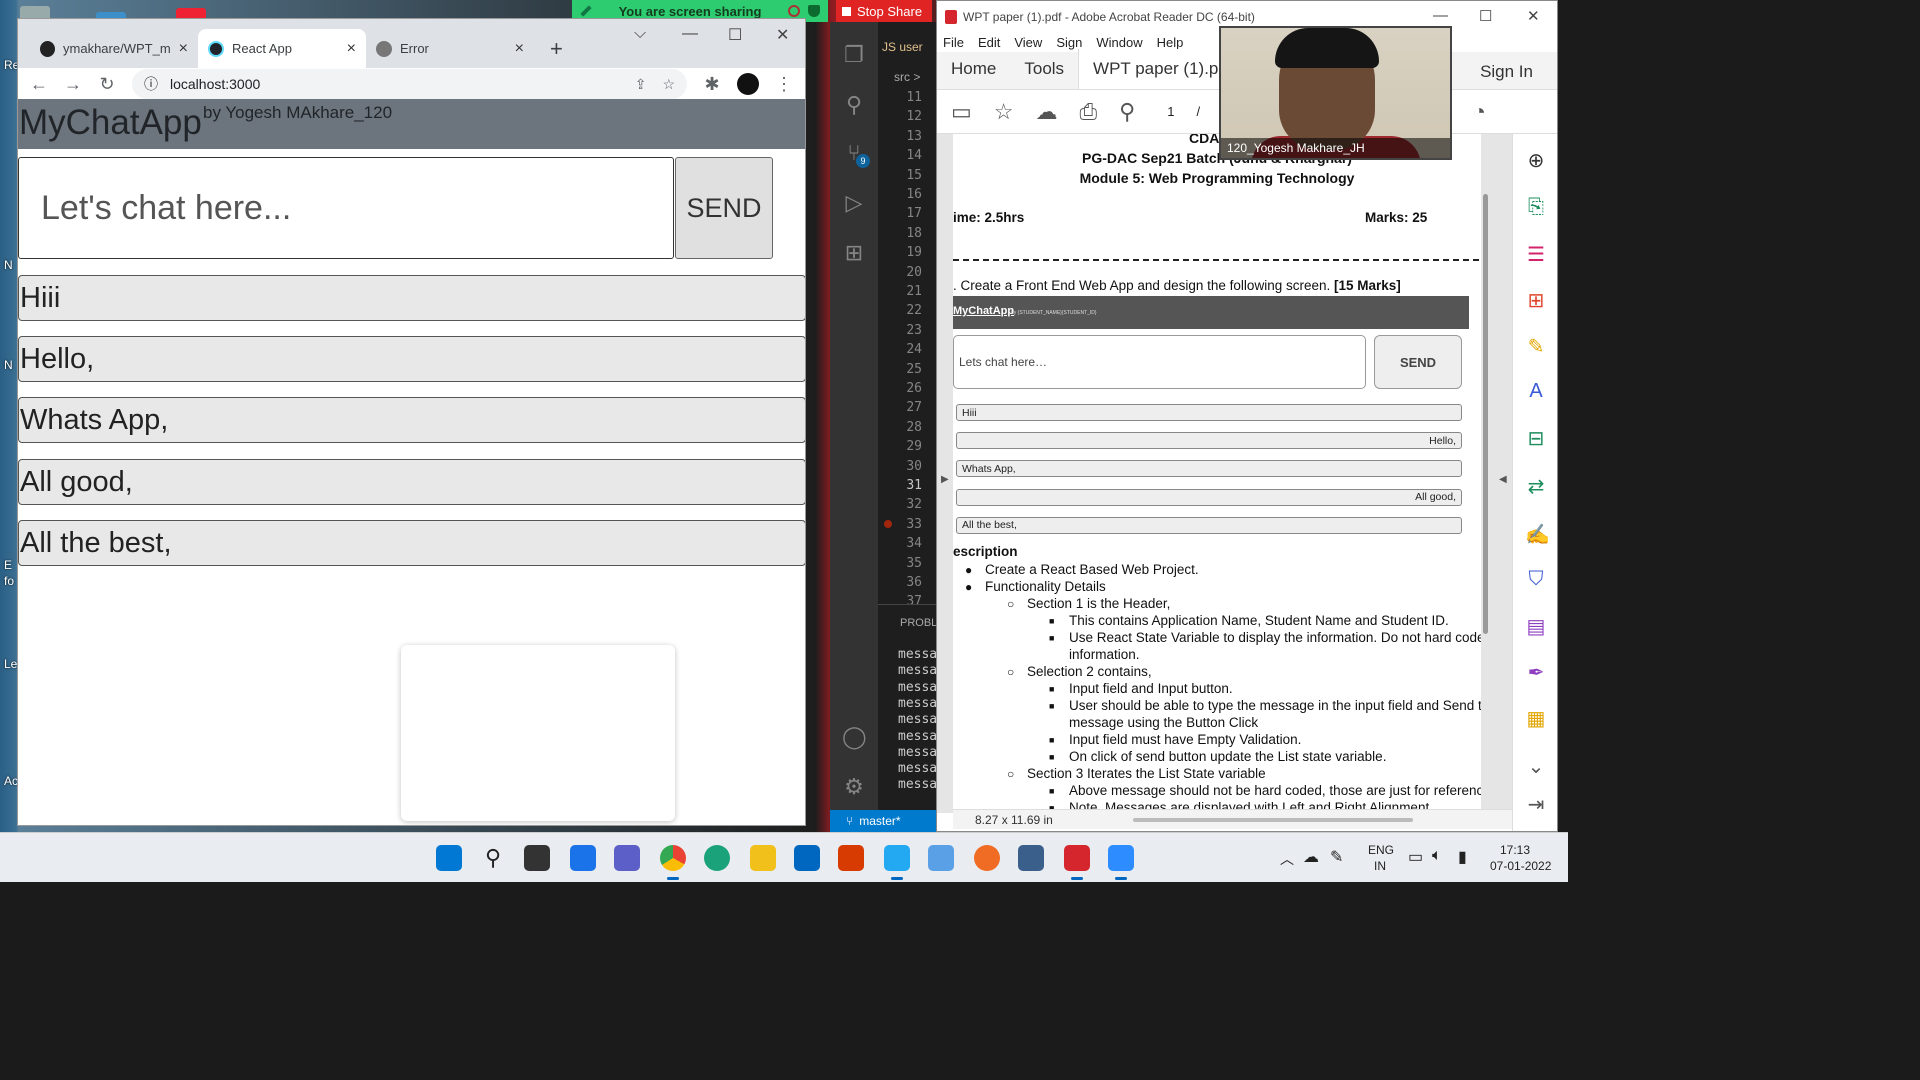 The image size is (1920, 1080). What do you see at coordinates (1536, 438) in the screenshot?
I see `compress-icon: ⊟` at bounding box center [1536, 438].